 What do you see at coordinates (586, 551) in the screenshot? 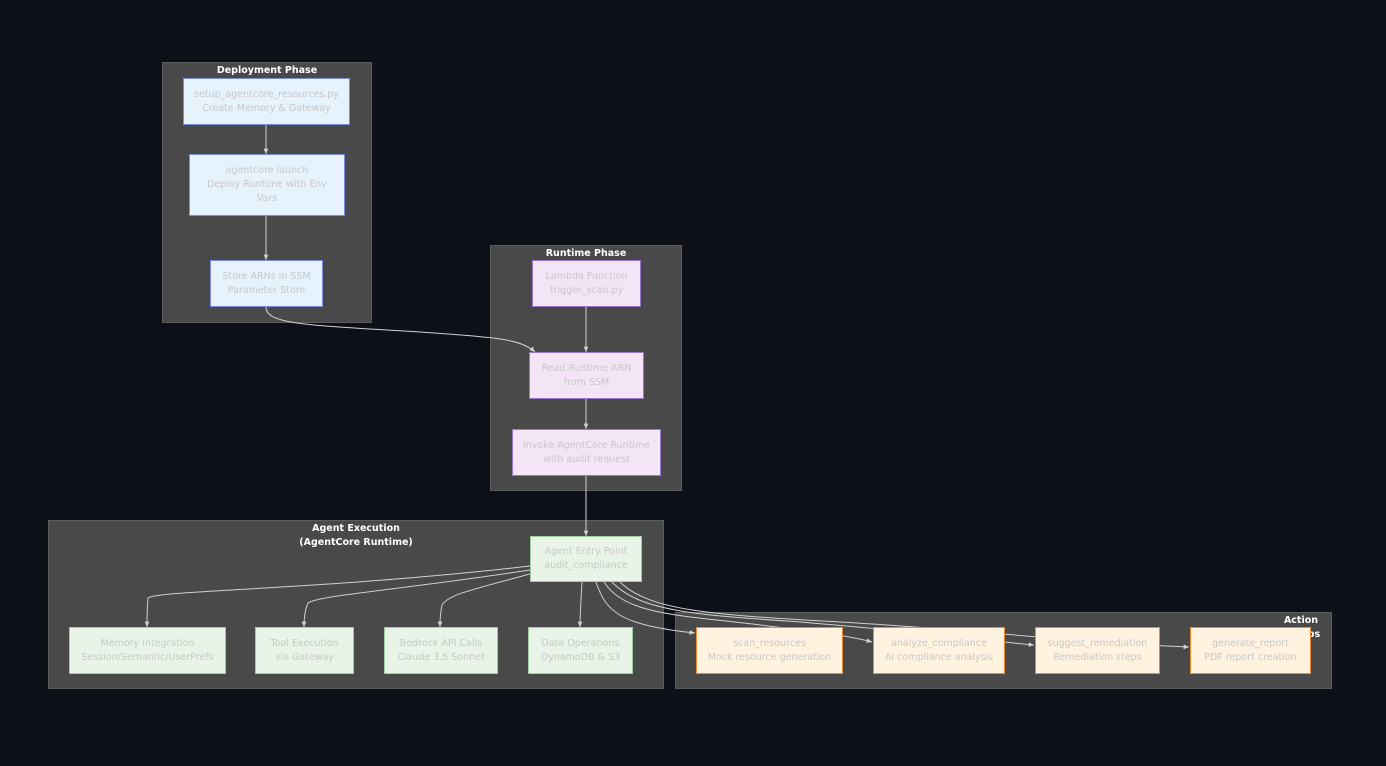
I see `node-label: Agent Entry Point` at bounding box center [586, 551].